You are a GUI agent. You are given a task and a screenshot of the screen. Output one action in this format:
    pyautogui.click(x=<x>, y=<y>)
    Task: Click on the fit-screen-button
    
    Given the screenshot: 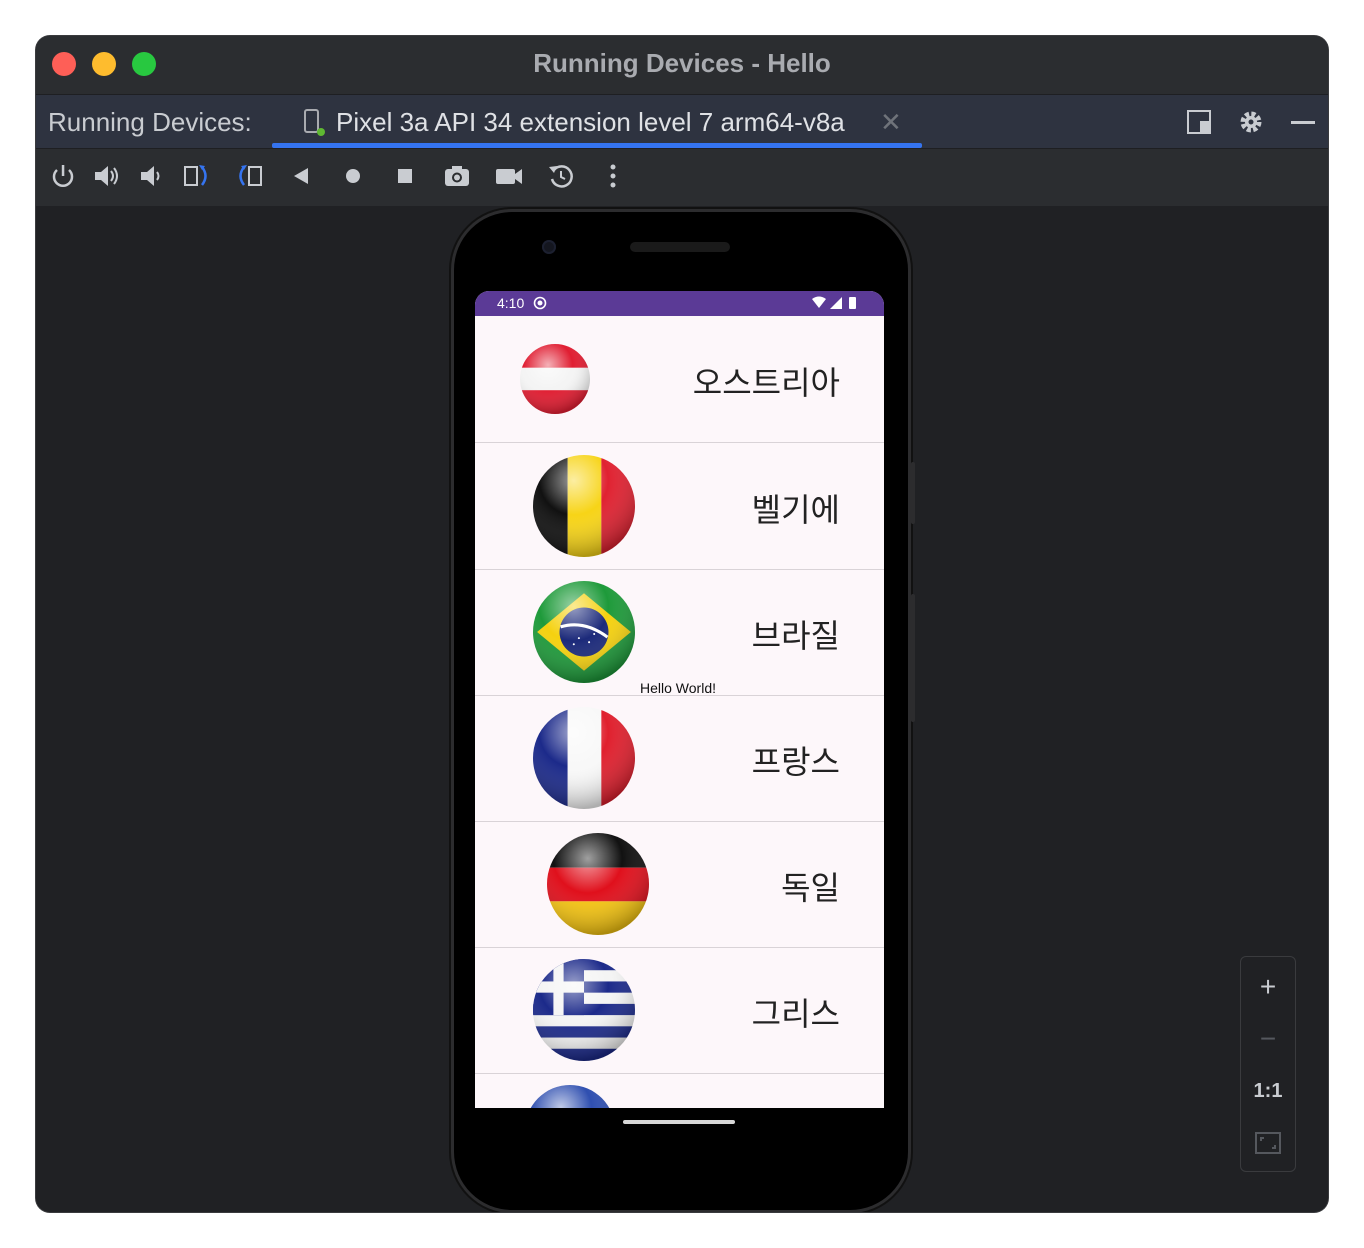 What is the action you would take?
    pyautogui.click(x=1268, y=1143)
    